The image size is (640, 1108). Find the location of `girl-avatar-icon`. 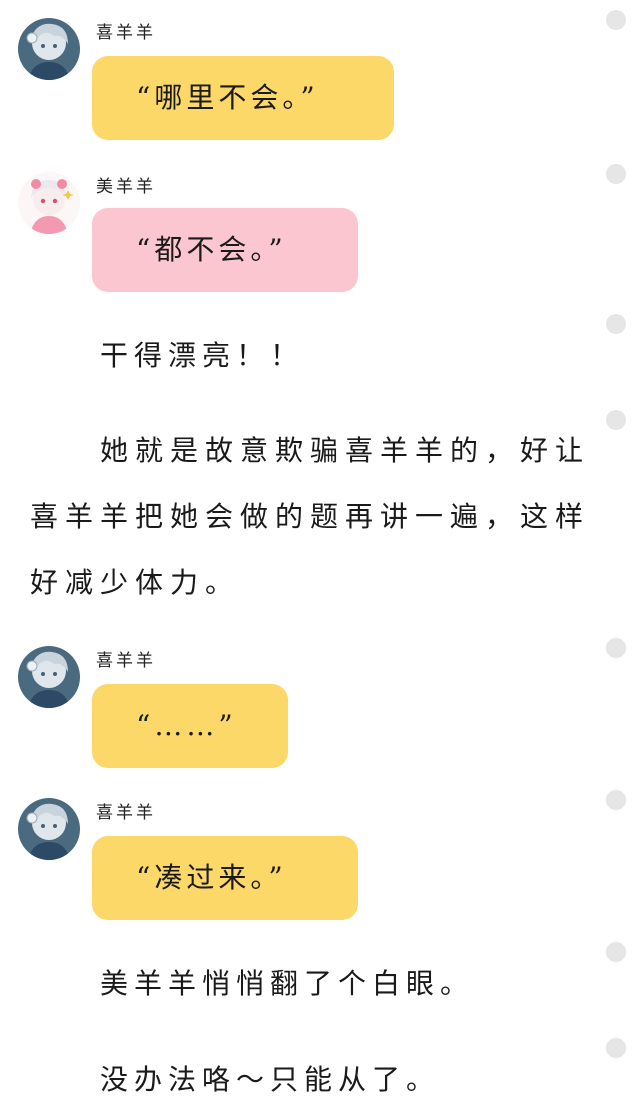

girl-avatar-icon is located at coordinates (49, 203).